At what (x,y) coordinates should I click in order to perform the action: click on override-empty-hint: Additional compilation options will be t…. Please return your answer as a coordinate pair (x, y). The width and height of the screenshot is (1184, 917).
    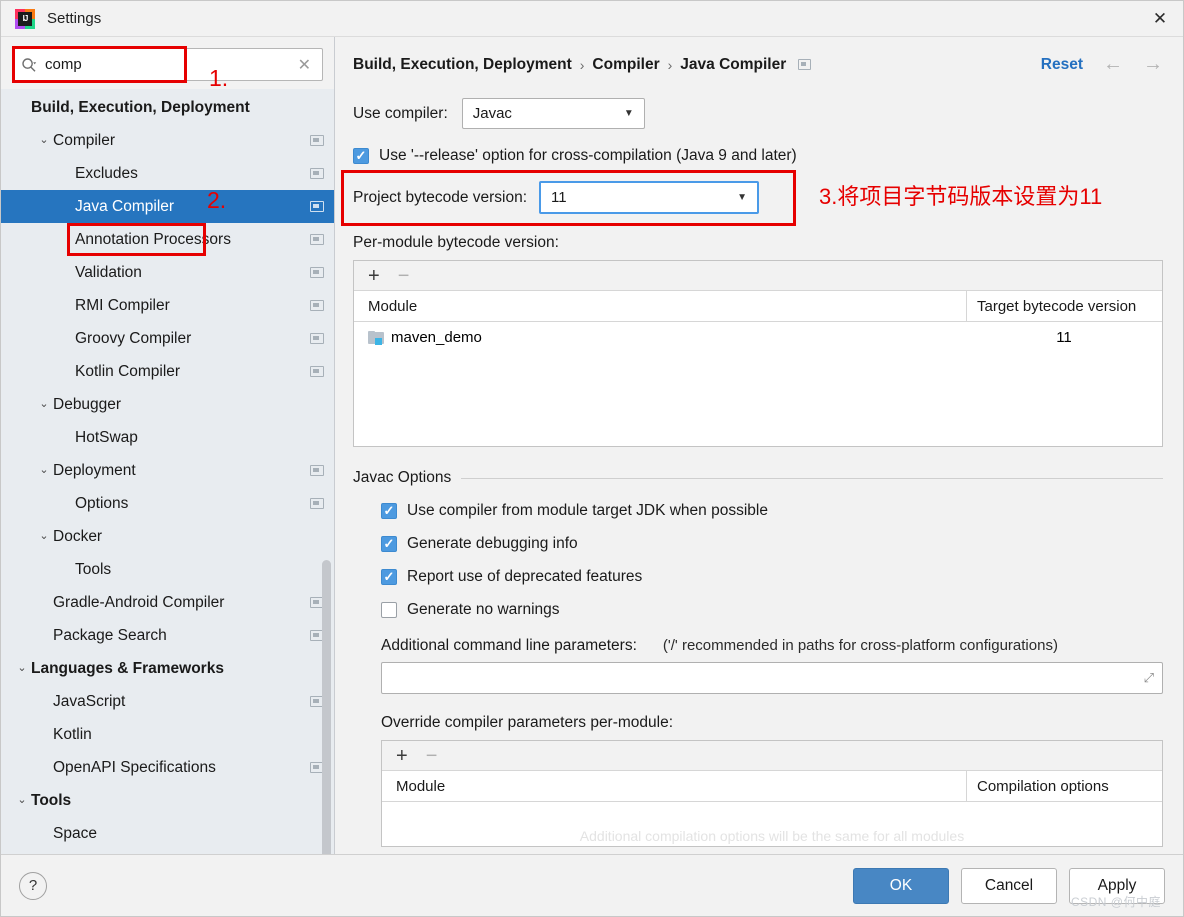
    Looking at the image, I should click on (772, 836).